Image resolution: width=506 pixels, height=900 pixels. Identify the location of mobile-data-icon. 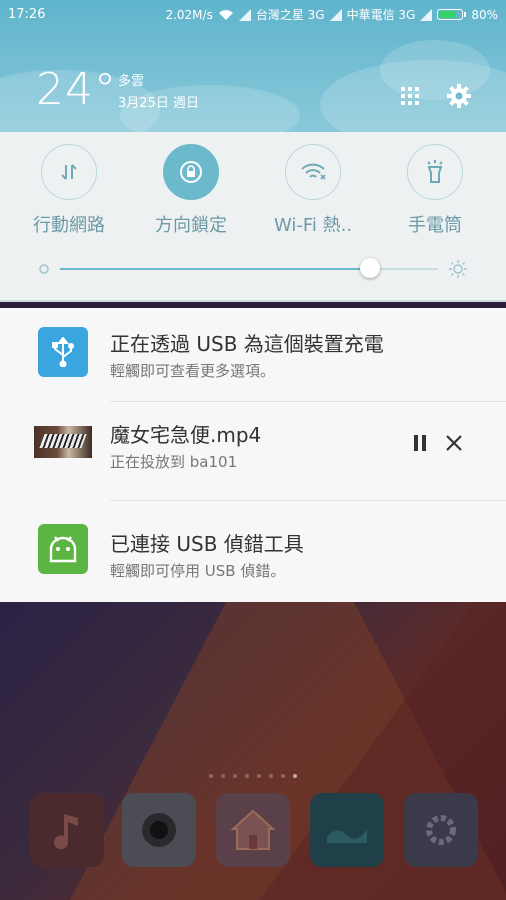
(69, 172).